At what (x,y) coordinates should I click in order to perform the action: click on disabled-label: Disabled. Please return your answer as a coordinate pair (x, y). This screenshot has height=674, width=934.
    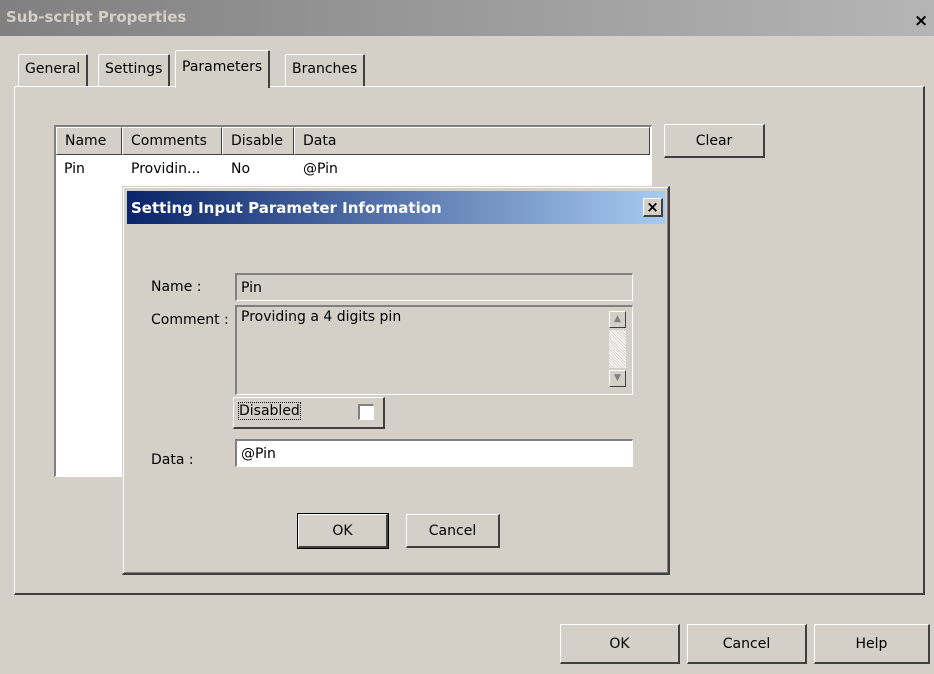
    Looking at the image, I should click on (269, 411).